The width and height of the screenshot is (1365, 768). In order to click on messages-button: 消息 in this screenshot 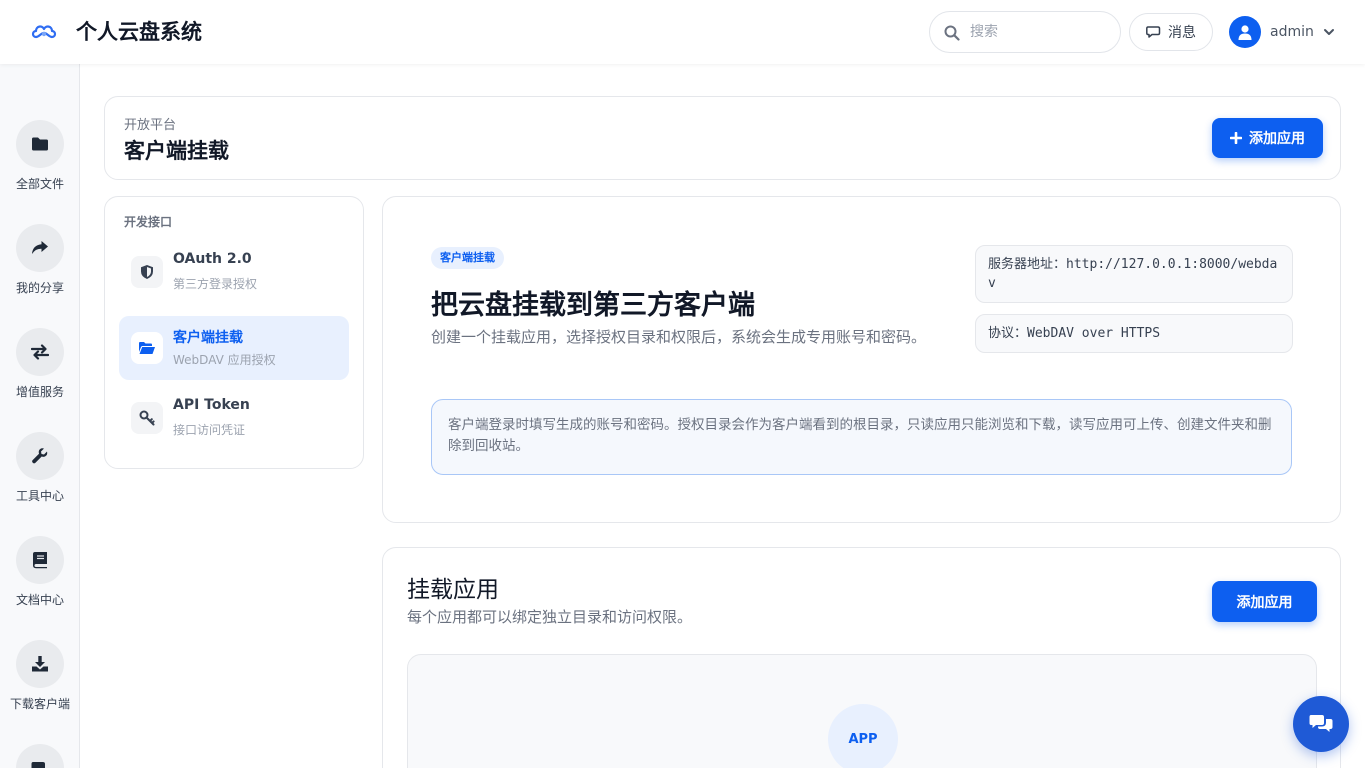, I will do `click(1171, 32)`.